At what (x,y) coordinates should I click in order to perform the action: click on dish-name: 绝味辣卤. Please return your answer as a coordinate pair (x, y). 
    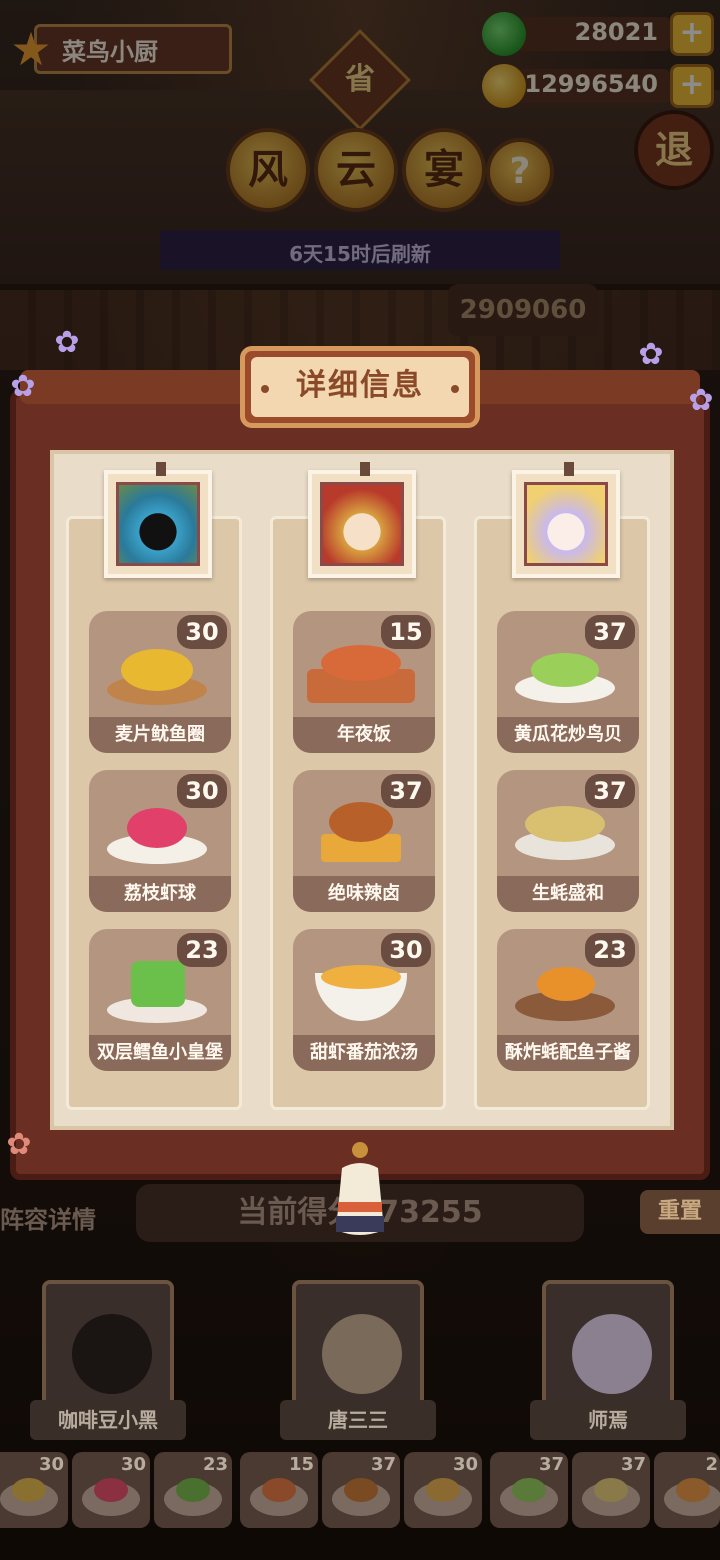
    Looking at the image, I should click on (364, 894).